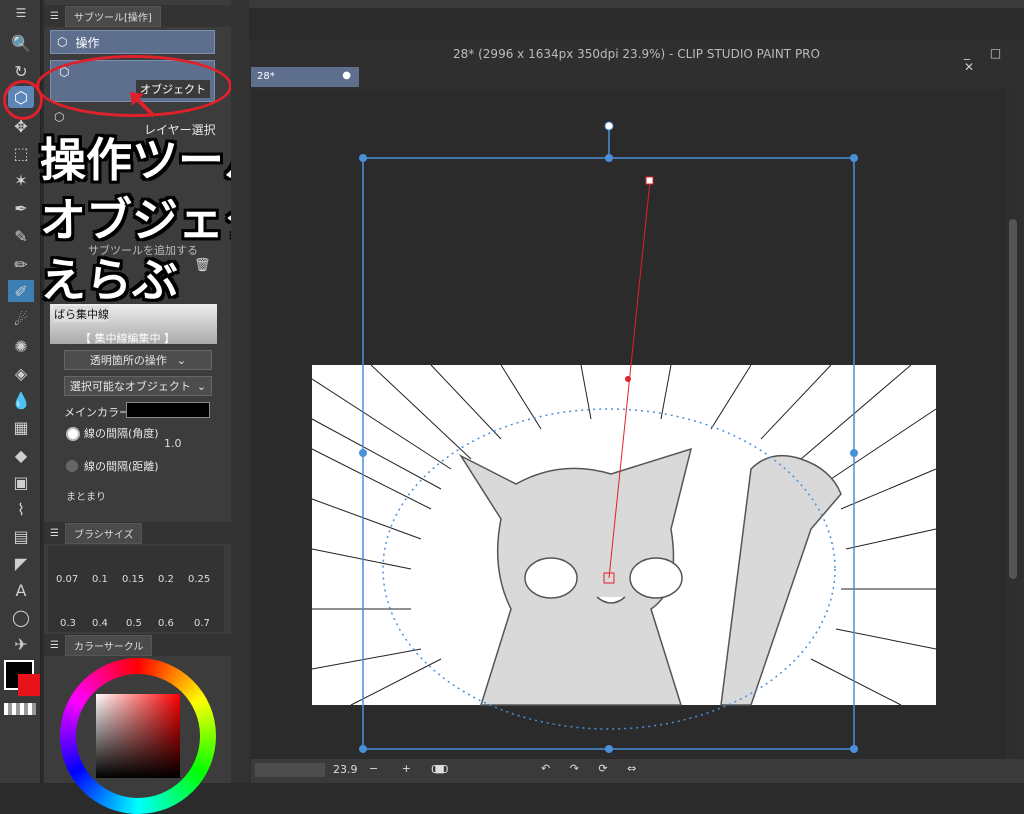  Describe the element at coordinates (21, 346) in the screenshot. I see `decoration-icon: ✺` at that location.